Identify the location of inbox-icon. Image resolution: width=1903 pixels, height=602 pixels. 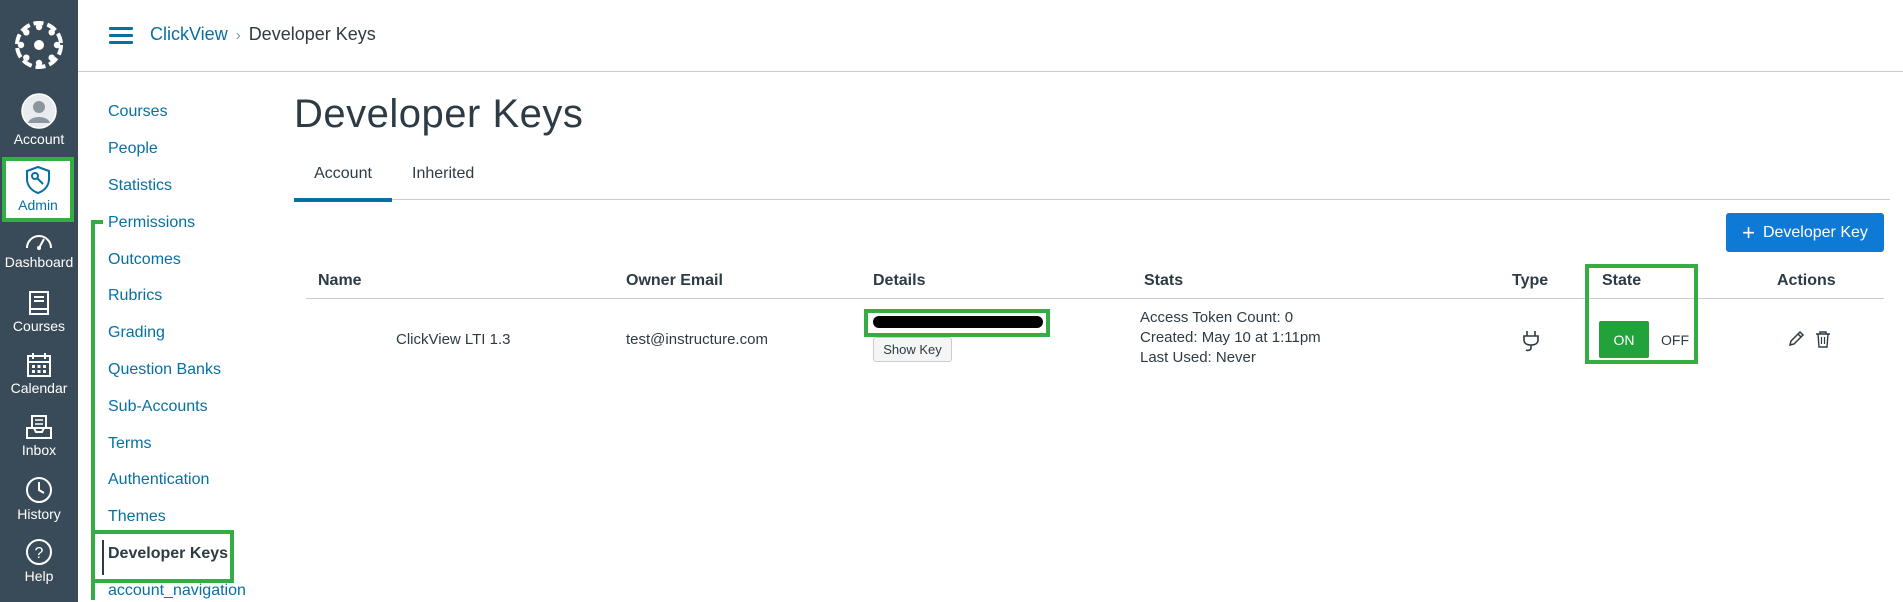
(39, 427).